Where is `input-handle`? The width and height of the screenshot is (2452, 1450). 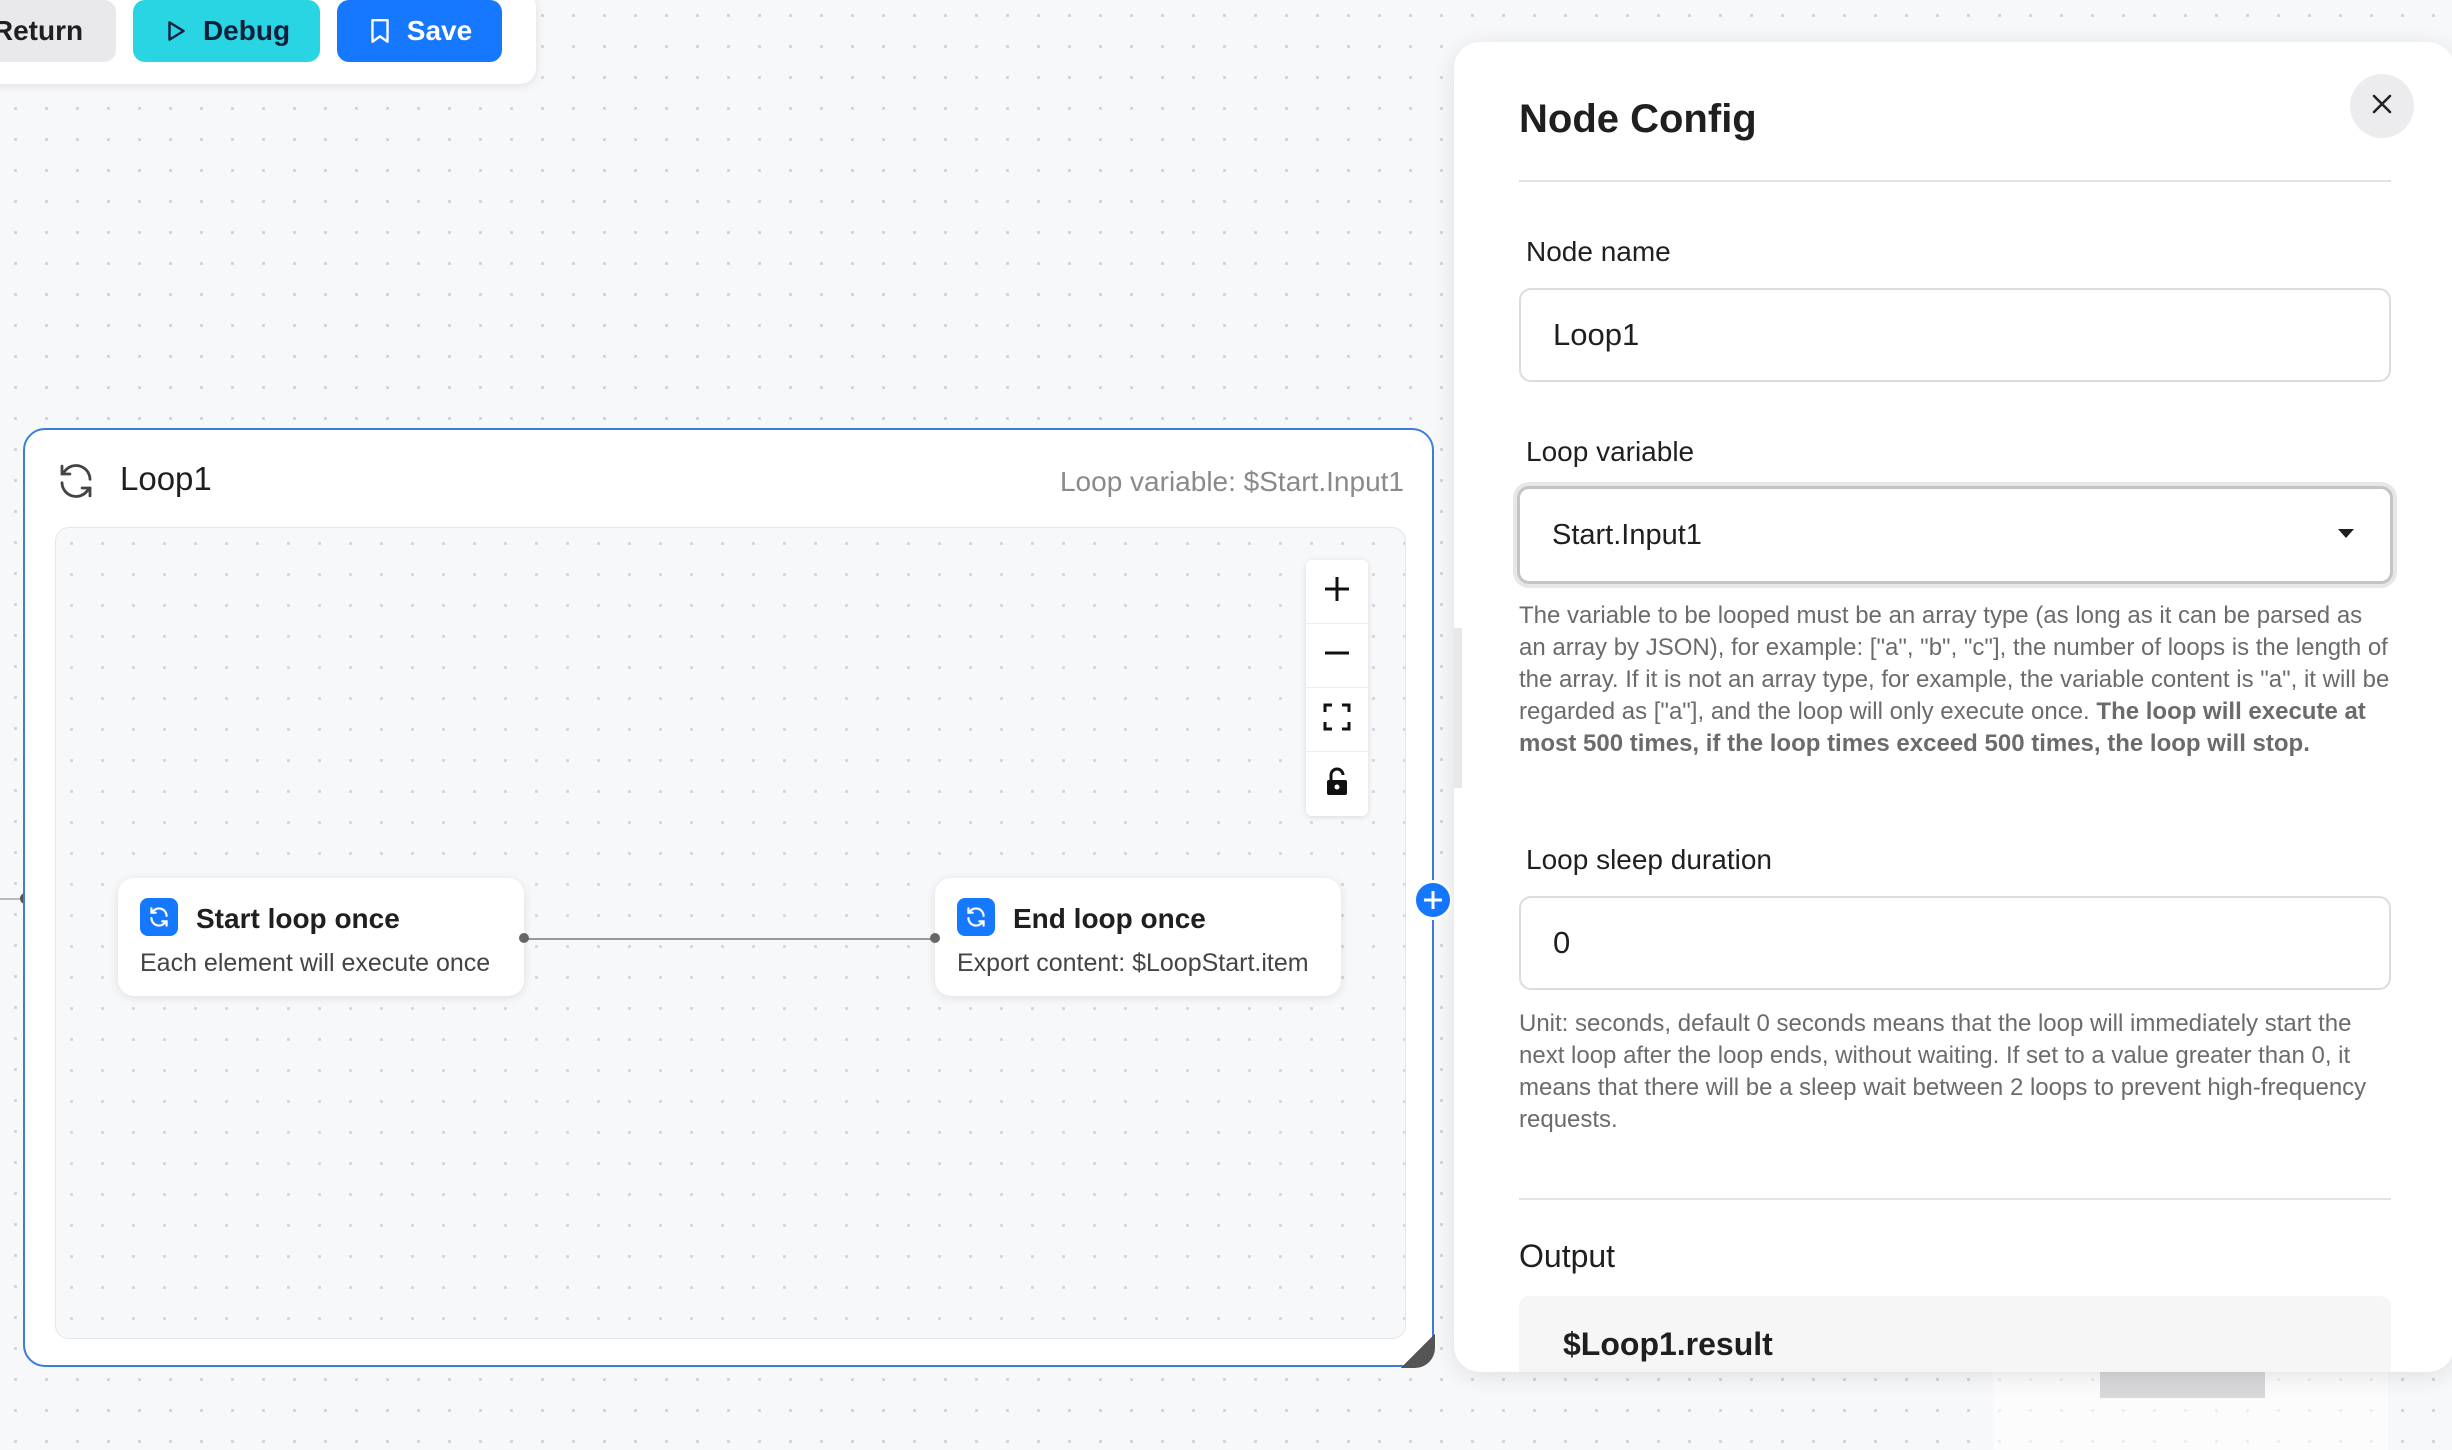
input-handle is located at coordinates (935, 938).